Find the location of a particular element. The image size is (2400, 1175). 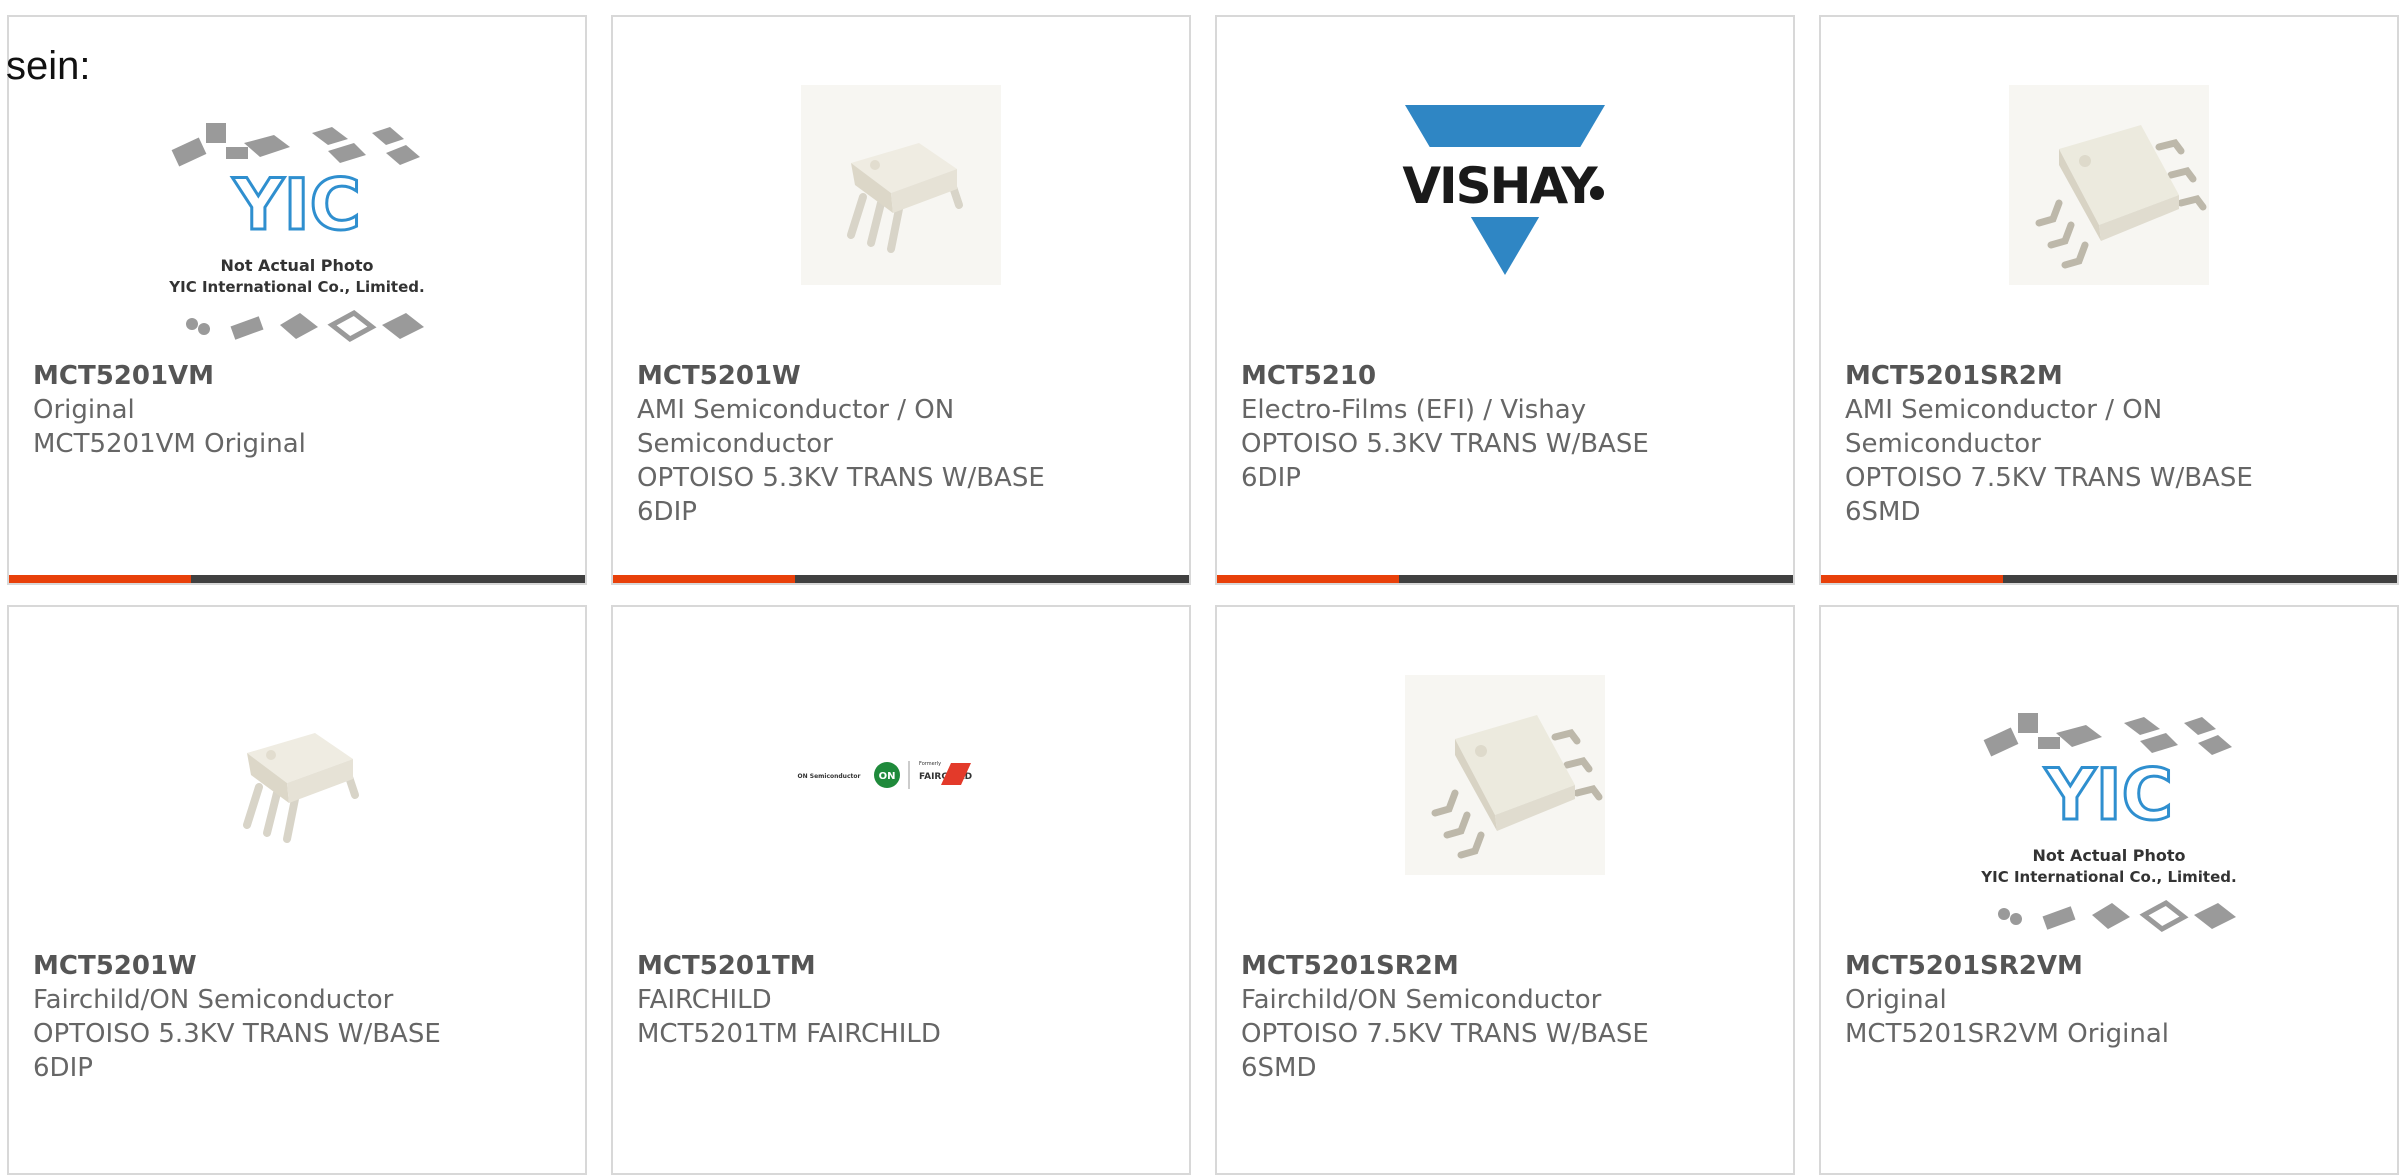

manufacturer: Electro-Films (EFI) / Vishay is located at coordinates (1414, 410).